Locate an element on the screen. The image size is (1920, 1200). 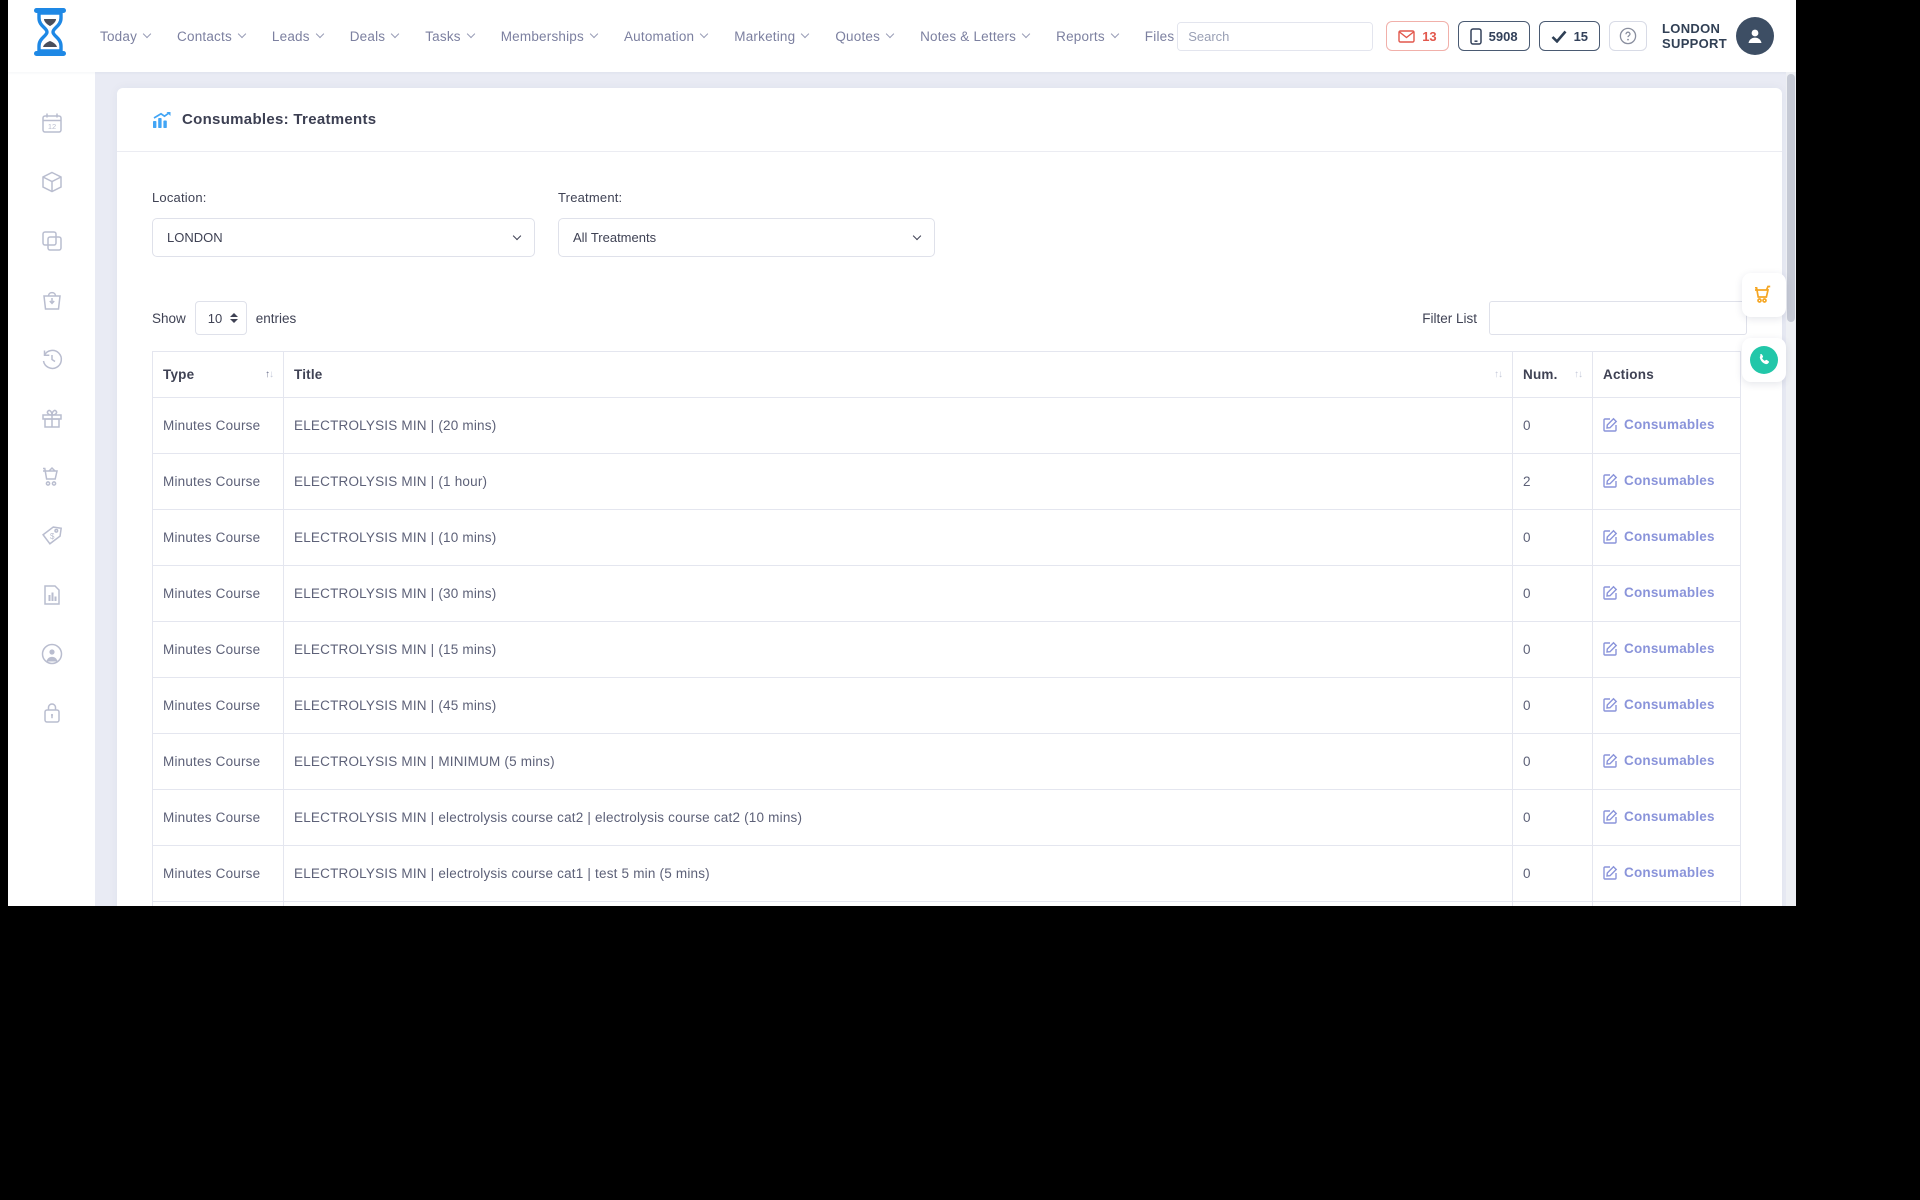
location-label: Location: is located at coordinates (179, 197).